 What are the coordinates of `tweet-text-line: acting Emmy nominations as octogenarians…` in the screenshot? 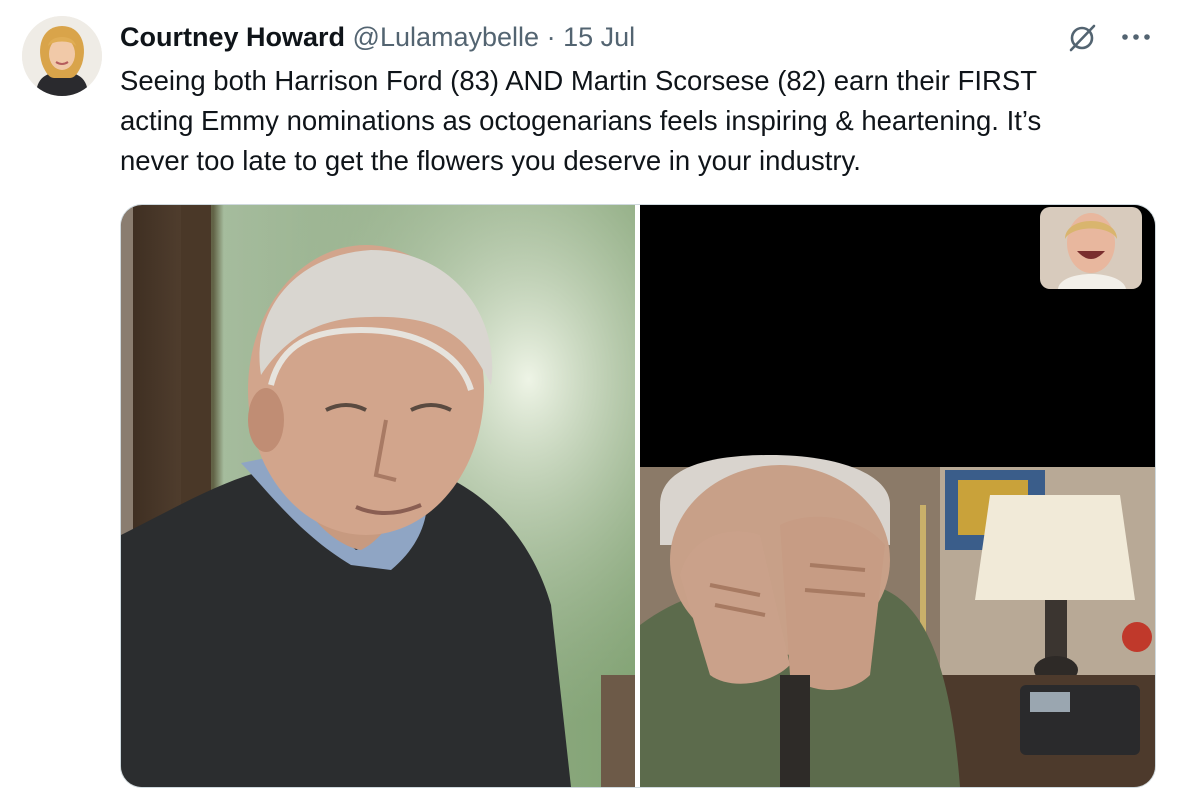 It's located at (581, 120).